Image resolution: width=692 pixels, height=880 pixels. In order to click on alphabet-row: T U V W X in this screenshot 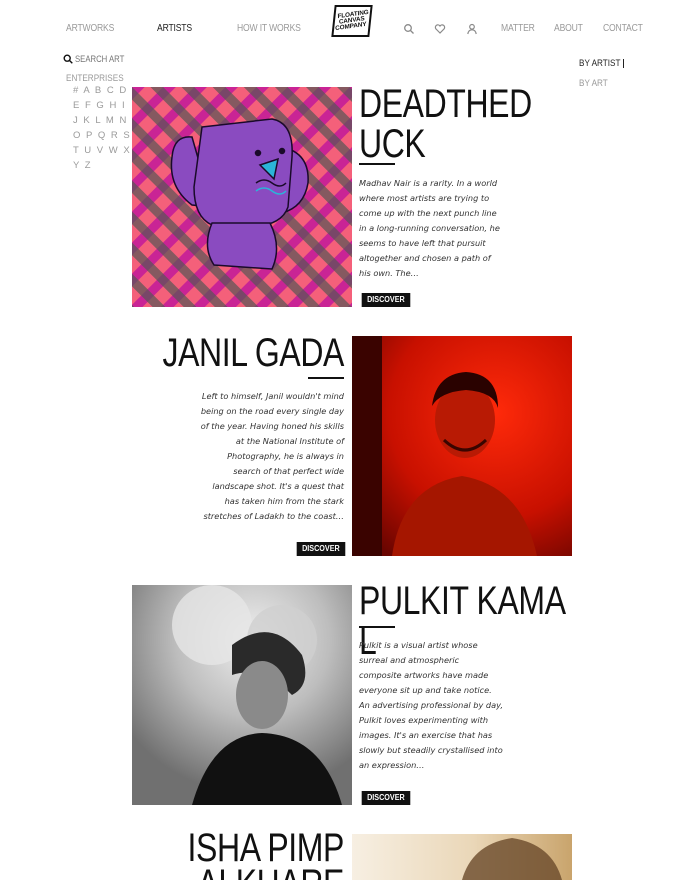, I will do `click(103, 150)`.